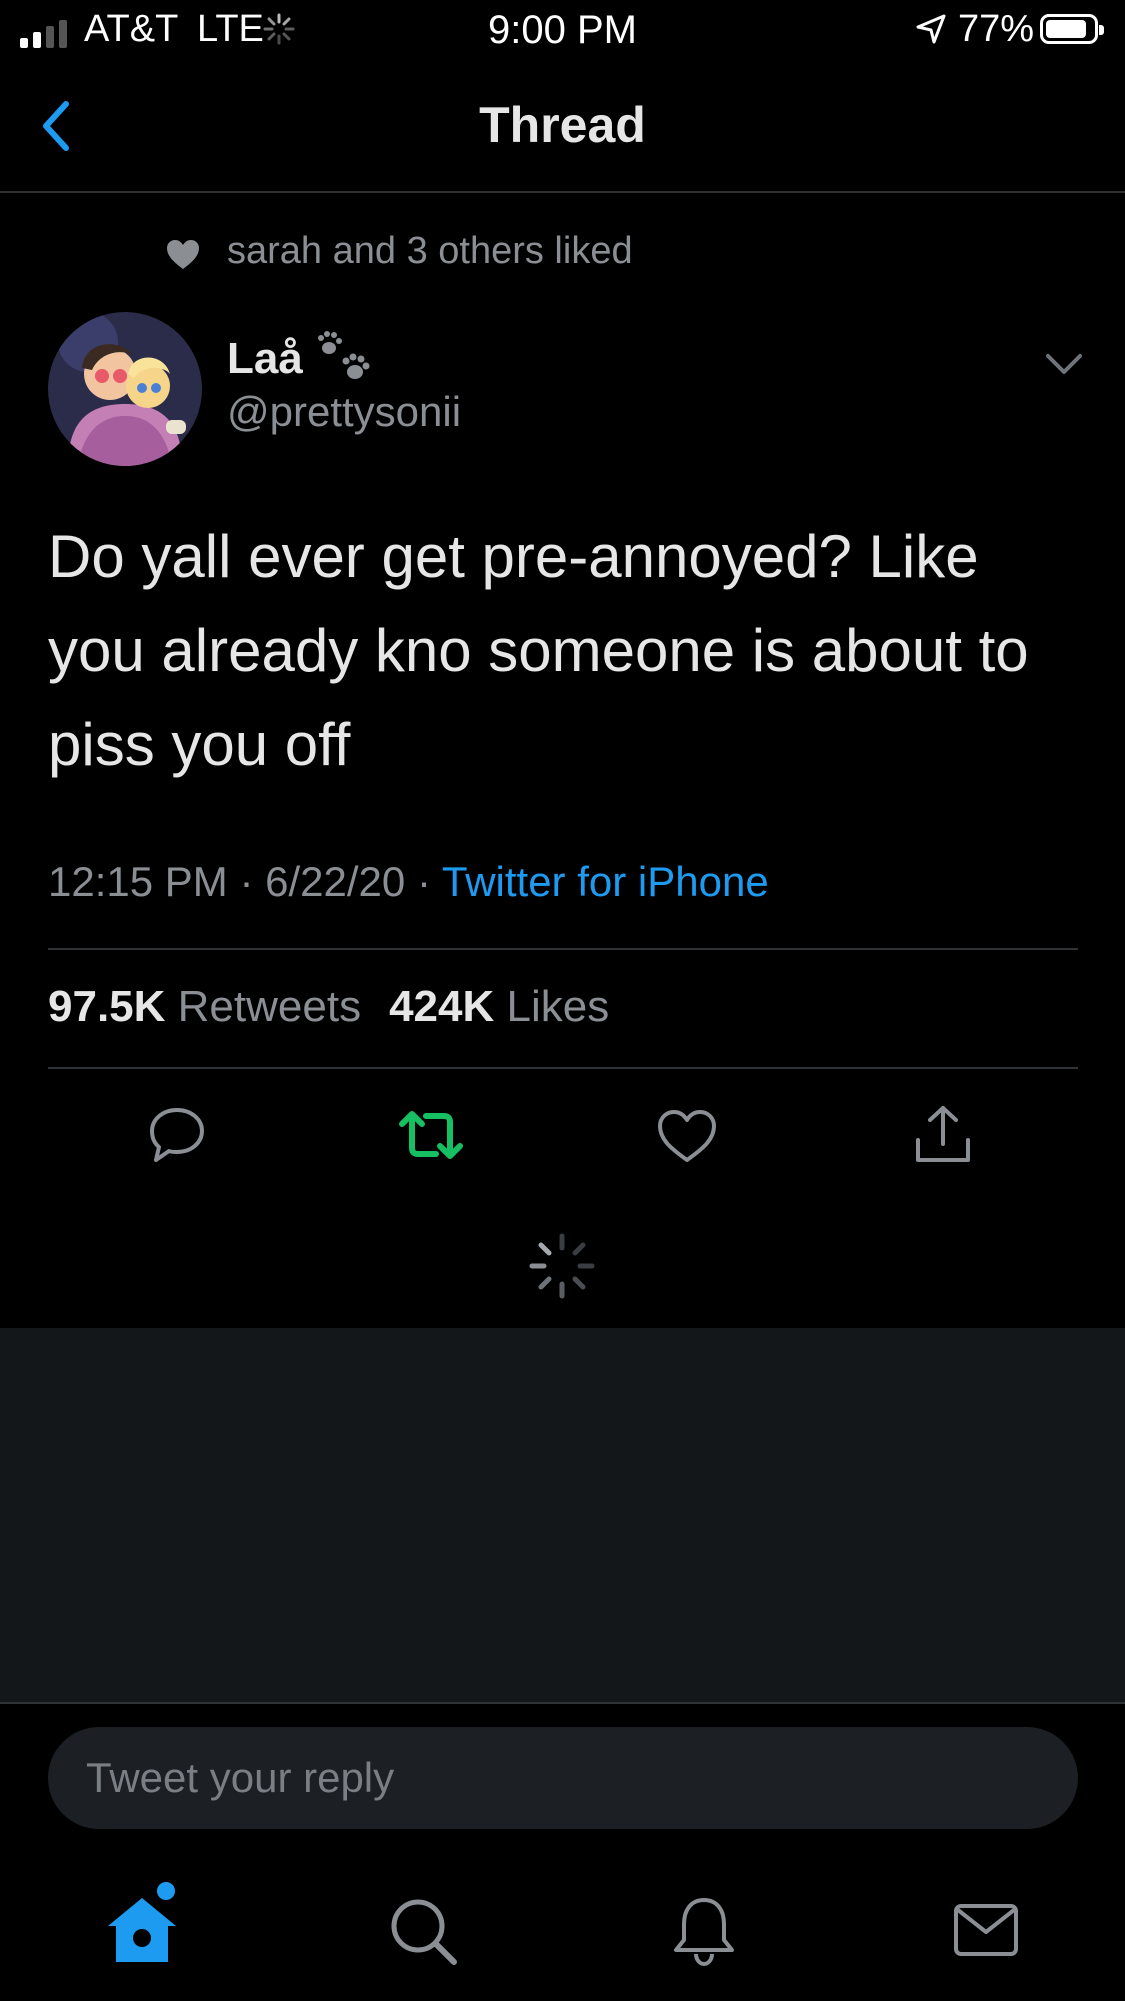  Describe the element at coordinates (125, 389) in the screenshot. I see `avatar` at that location.